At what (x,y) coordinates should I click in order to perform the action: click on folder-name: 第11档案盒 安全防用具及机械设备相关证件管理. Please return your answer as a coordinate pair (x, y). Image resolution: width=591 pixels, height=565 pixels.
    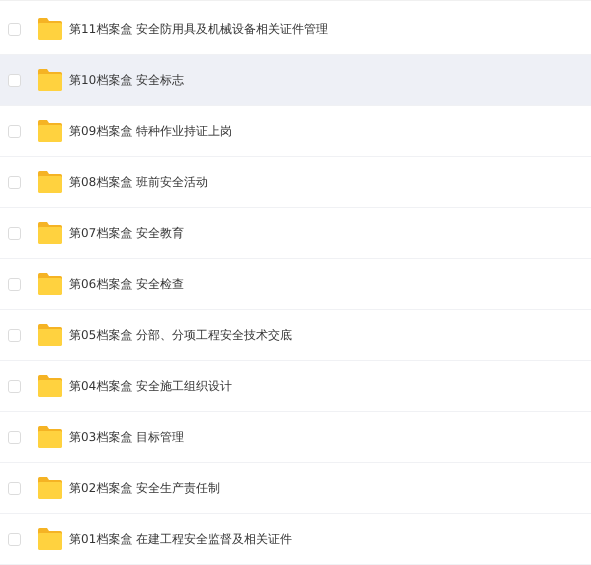
    Looking at the image, I should click on (198, 29).